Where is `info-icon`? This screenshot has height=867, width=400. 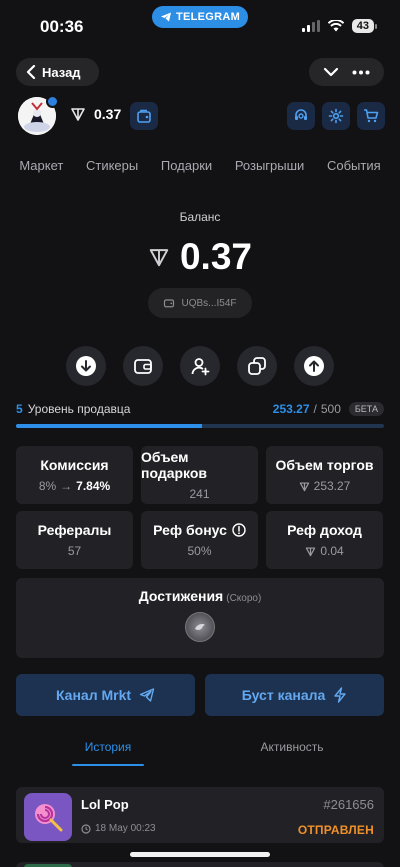
info-icon is located at coordinates (239, 530).